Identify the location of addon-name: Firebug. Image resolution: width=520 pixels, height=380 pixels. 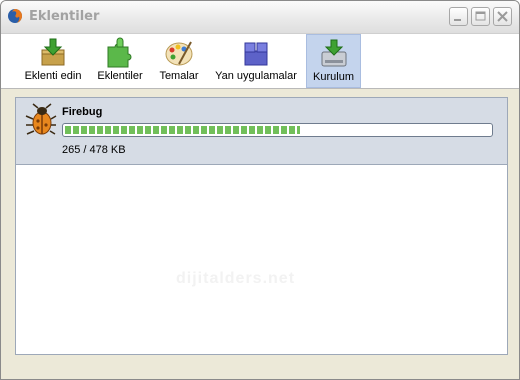
(82, 112).